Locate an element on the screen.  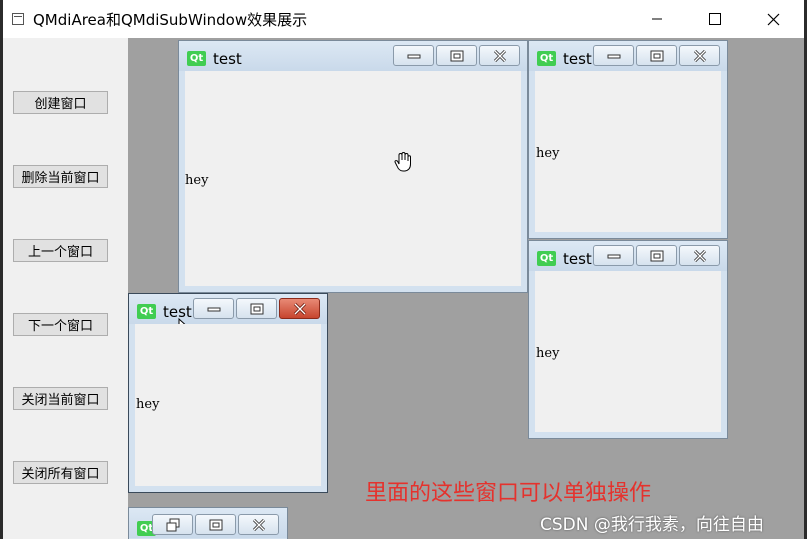
app-icon is located at coordinates (18, 19).